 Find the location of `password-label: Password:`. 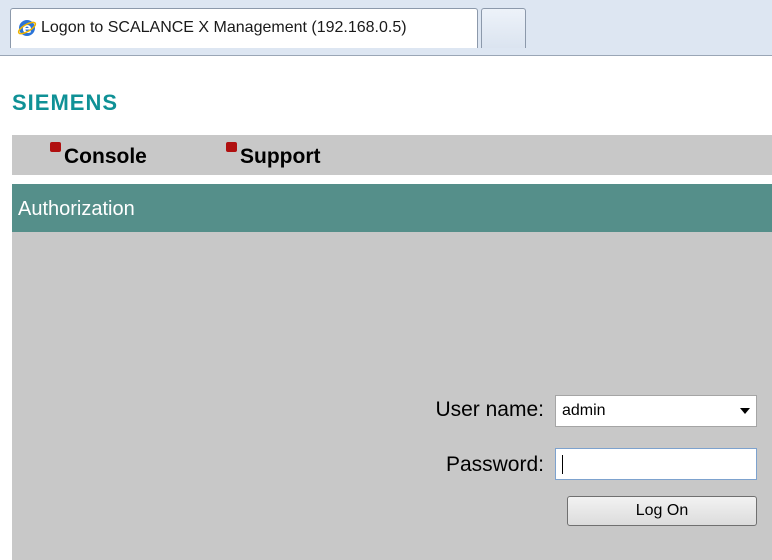

password-label: Password: is located at coordinates (494, 464).